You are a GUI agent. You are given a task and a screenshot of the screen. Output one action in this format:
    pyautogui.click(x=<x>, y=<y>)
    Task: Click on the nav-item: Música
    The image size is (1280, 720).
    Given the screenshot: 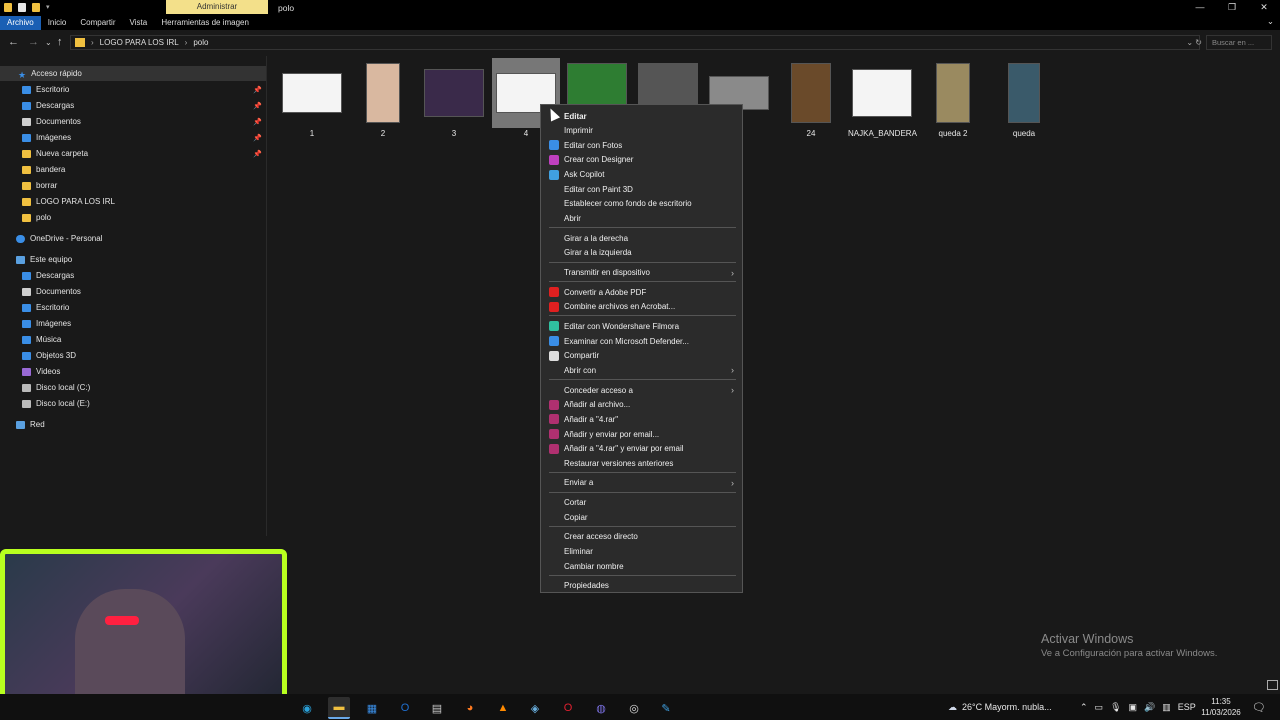 What is the action you would take?
    pyautogui.click(x=133, y=339)
    